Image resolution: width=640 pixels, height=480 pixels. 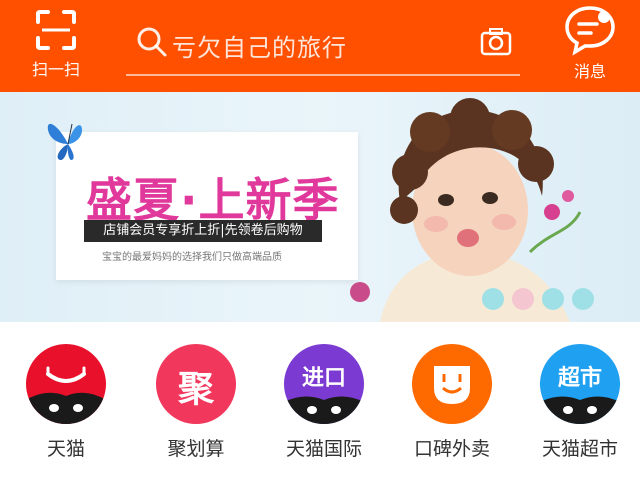 I want to click on nav-item-tmall-global: 进口 天猫国际, so click(x=324, y=402).